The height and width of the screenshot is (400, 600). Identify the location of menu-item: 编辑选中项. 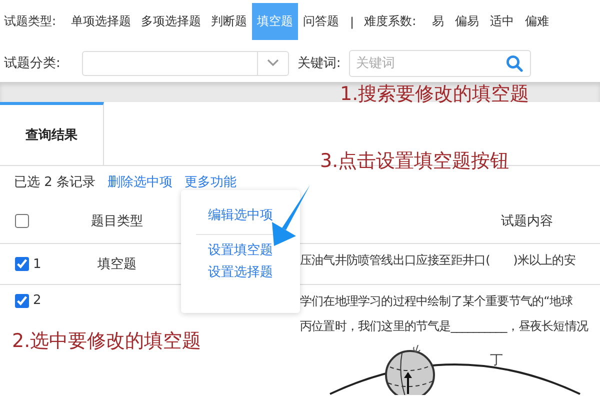
(240, 215).